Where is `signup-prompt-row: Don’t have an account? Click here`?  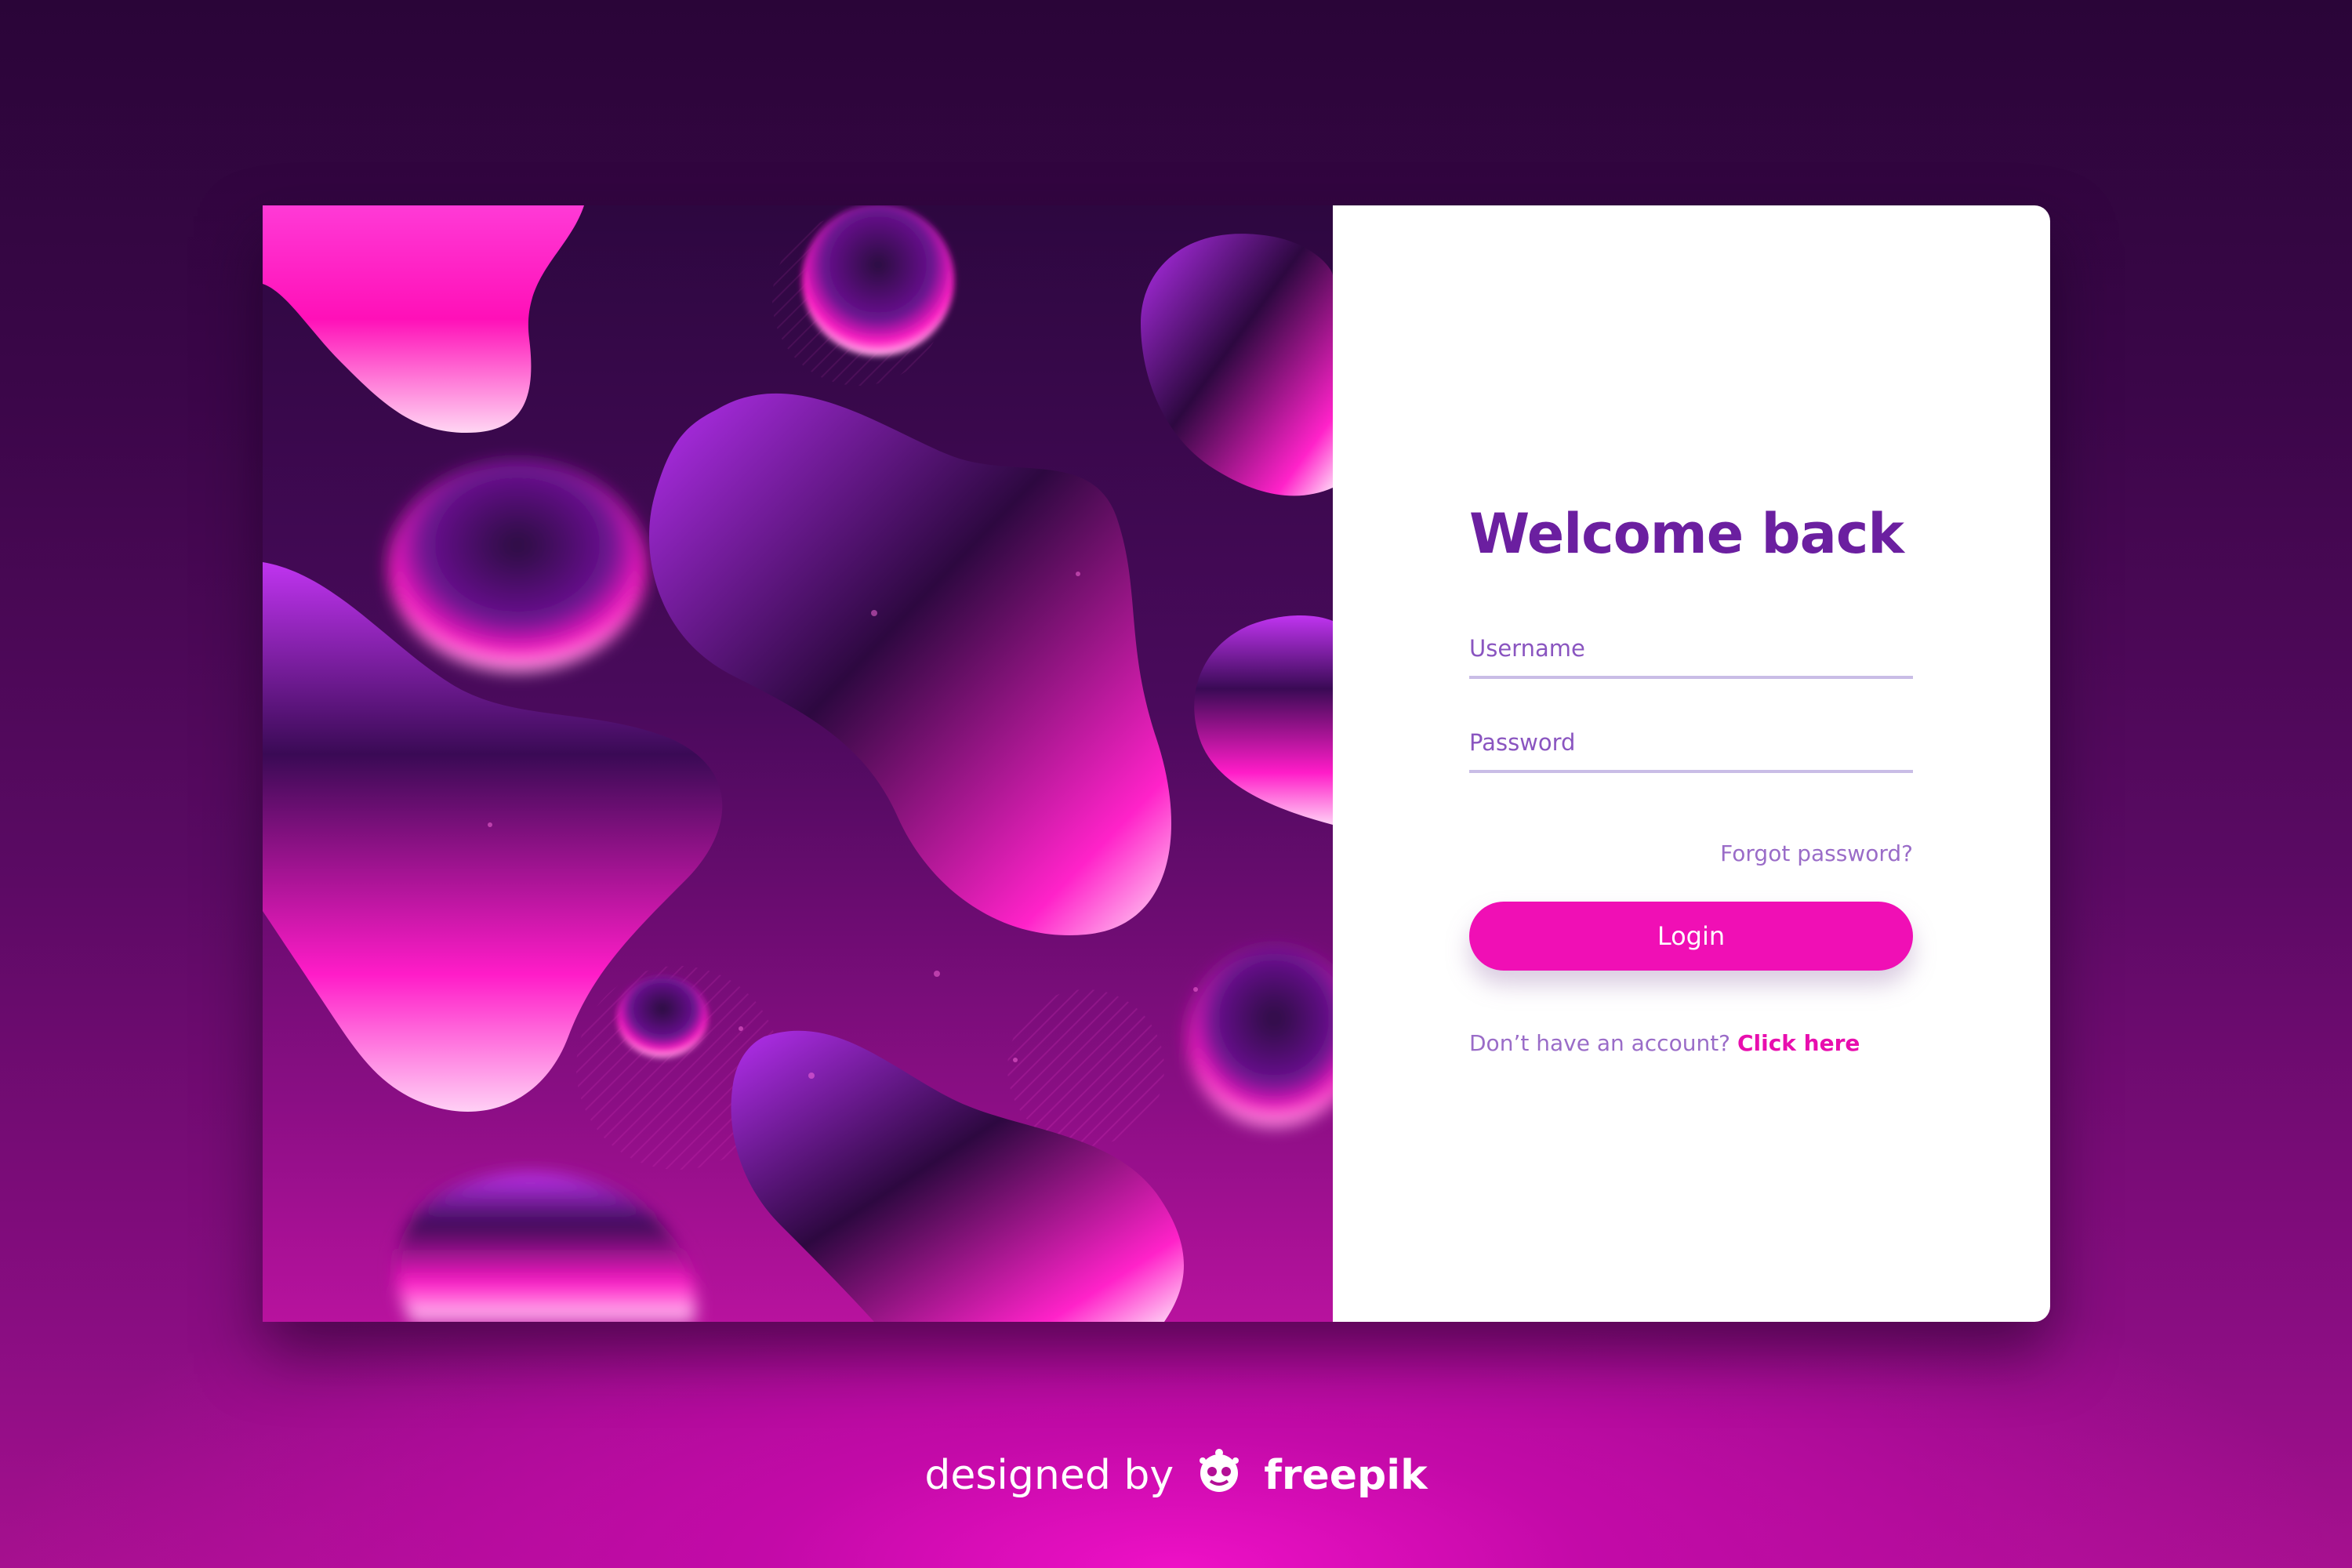 signup-prompt-row: Don’t have an account? Click here is located at coordinates (1664, 1043).